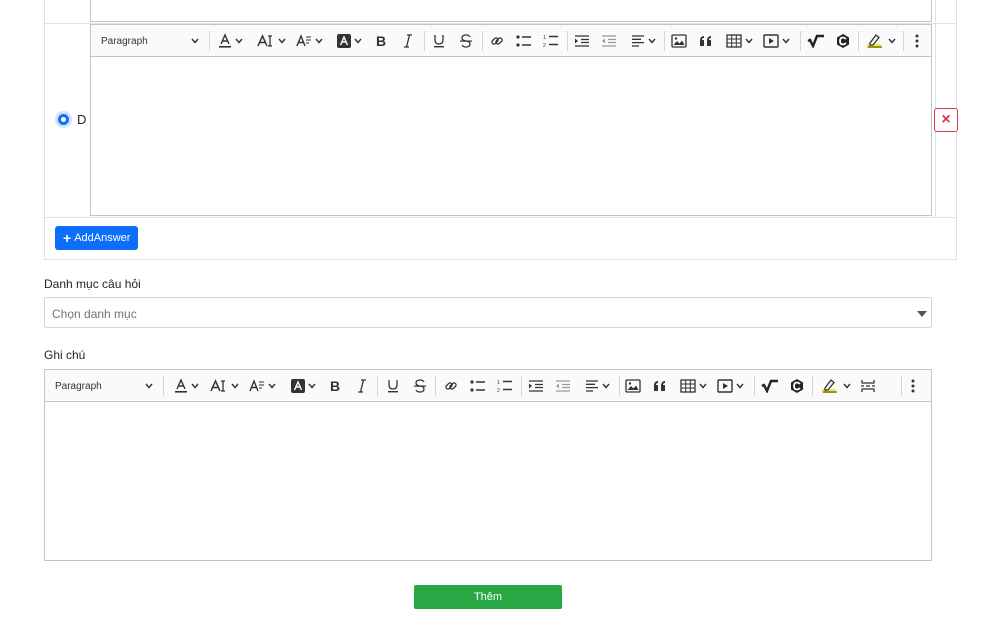  Describe the element at coordinates (488, 597) in the screenshot. I see `submit-button: Thêm` at that location.